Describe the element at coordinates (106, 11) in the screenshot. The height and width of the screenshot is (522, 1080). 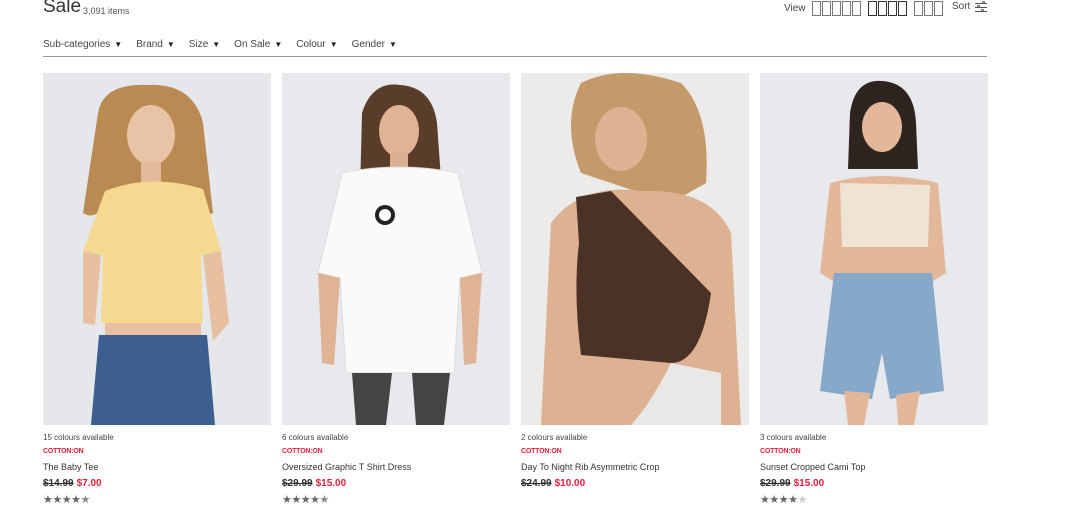
I see `item-count: 3,091 items` at that location.